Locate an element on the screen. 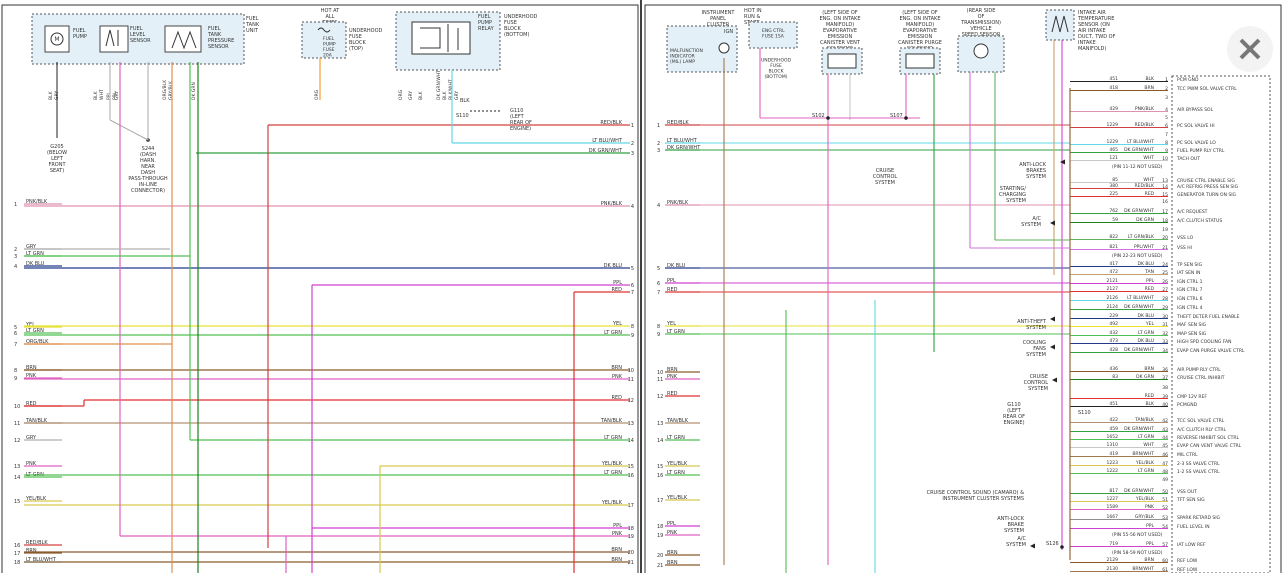 This screenshot has height=573, width=1283. cooling-fans-label: COOLING FANS SYSTEM is located at coordinates (1034, 349).